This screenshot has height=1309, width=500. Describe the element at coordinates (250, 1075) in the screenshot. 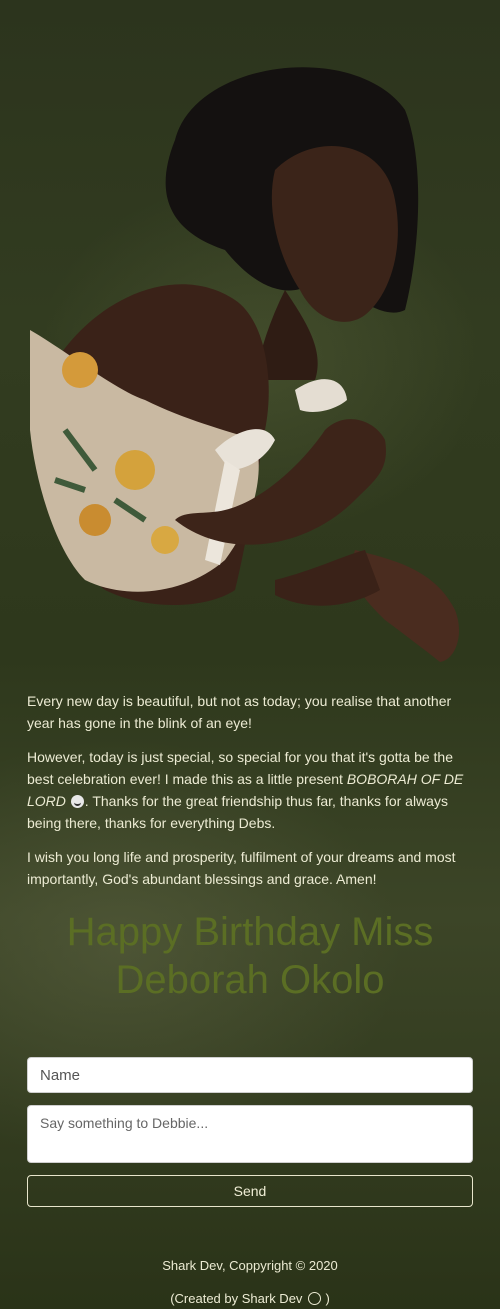

I see `name-input: Name` at that location.